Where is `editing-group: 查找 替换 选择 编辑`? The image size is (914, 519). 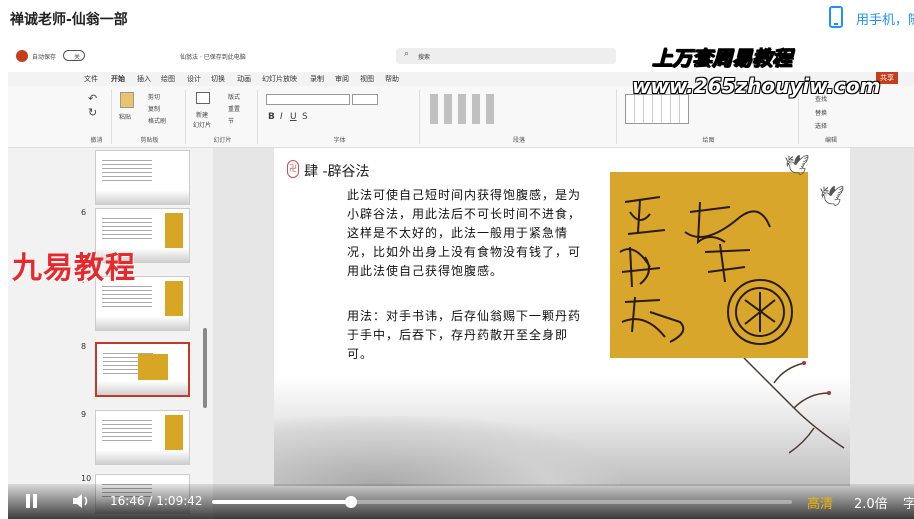
editing-group: 查找 替换 选择 编辑 is located at coordinates (826, 120).